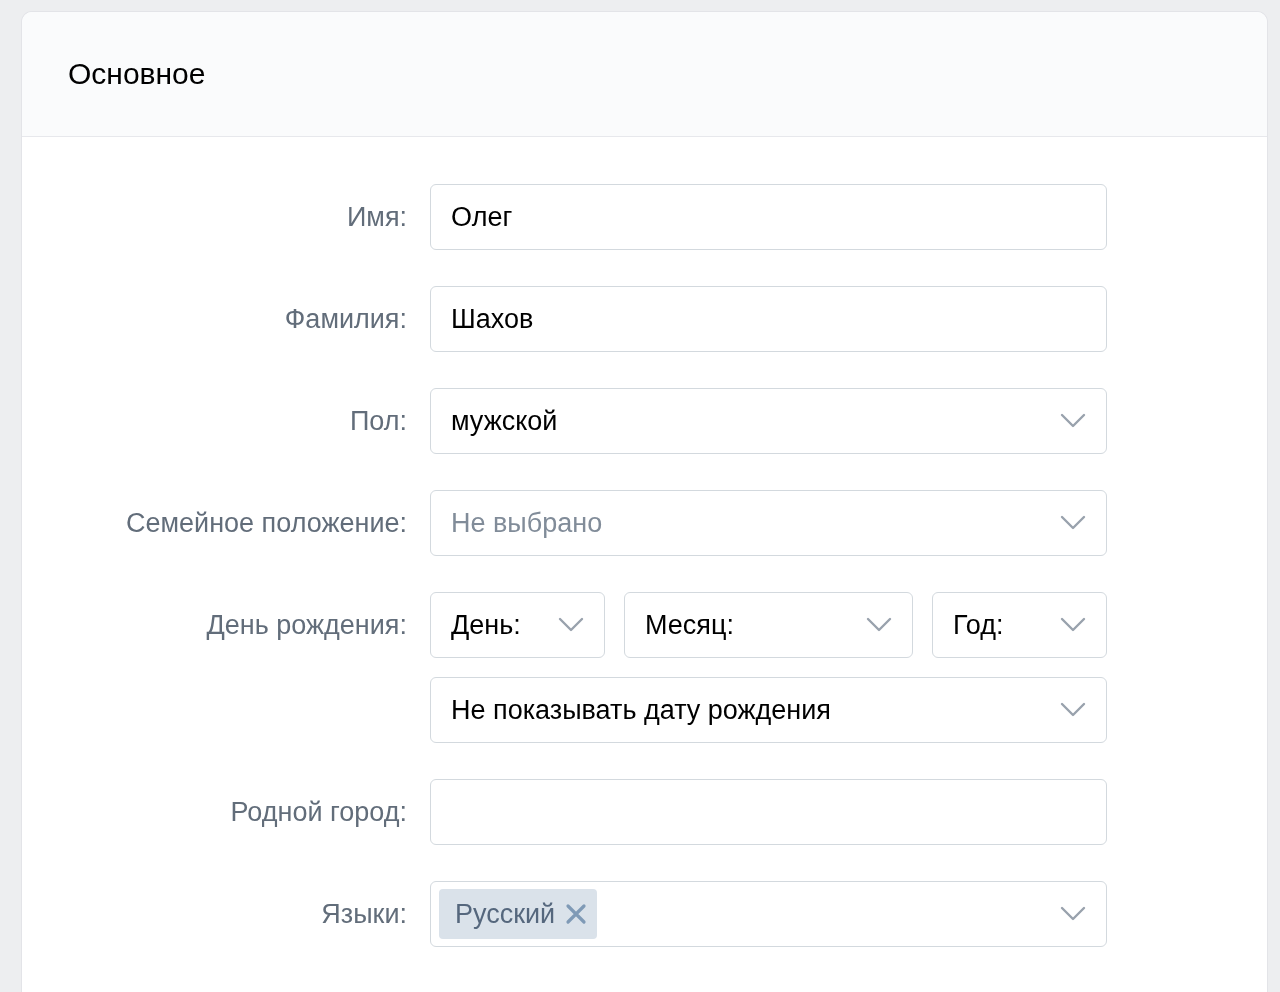  I want to click on field-label: Имя:, so click(376, 217).